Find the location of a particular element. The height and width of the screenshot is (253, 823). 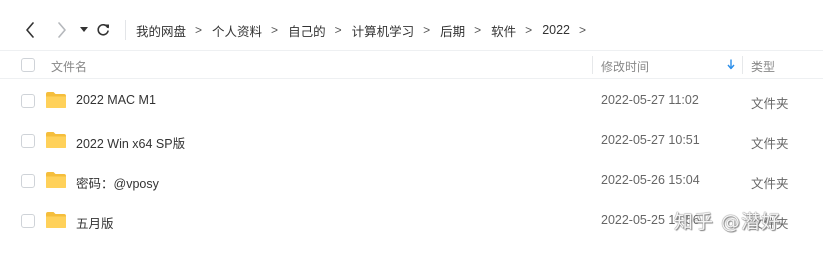

history-dropdown-button is located at coordinates (84, 30).